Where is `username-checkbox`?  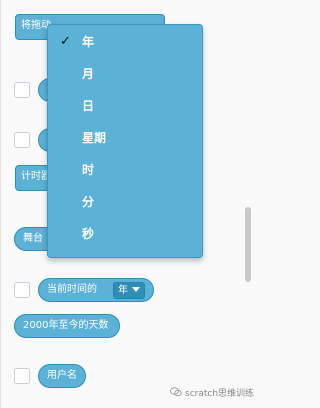
username-checkbox is located at coordinates (22, 376).